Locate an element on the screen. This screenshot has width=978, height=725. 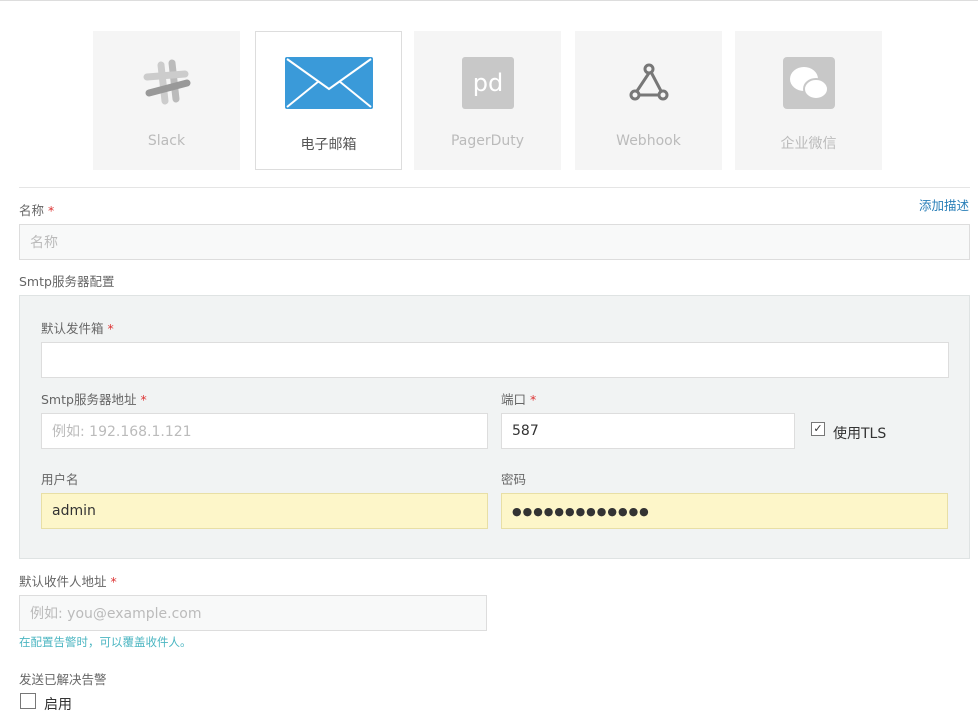
to-hint: 在配置告警时，可以覆盖收件人。 is located at coordinates (105, 642).